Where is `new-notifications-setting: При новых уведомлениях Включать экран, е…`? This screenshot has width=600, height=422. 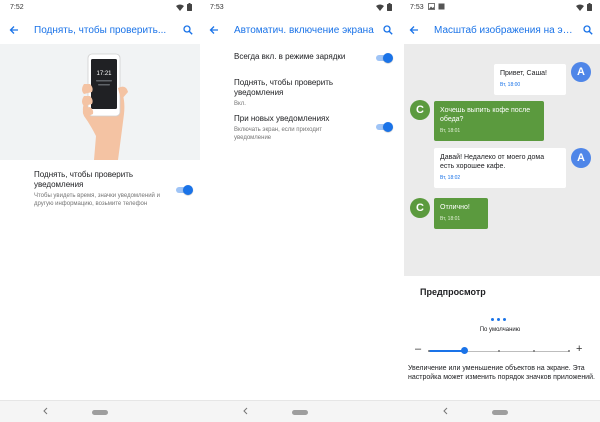
new-notifications-setting: При новых уведомлениях Включать экран, е… is located at coordinates (304, 128).